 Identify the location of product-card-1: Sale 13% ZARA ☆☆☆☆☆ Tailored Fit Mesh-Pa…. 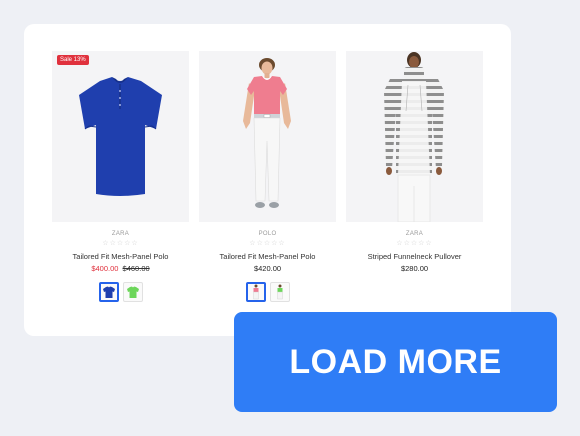
(120, 176).